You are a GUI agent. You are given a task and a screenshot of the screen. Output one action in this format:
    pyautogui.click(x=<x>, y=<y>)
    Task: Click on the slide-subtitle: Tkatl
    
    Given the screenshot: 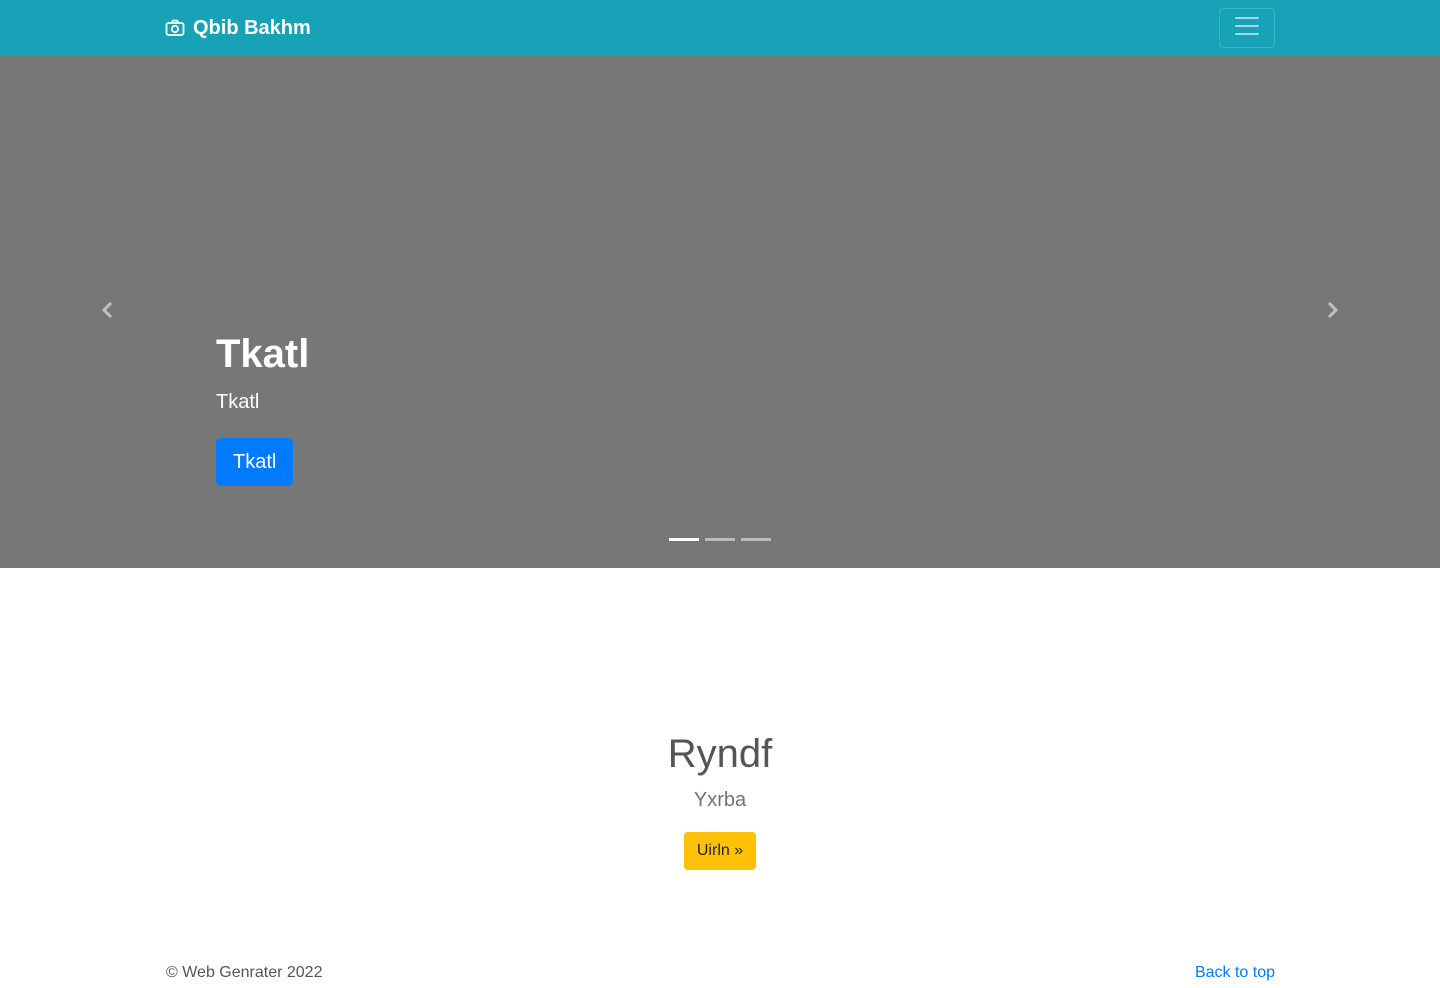 What is the action you would take?
    pyautogui.click(x=238, y=402)
    